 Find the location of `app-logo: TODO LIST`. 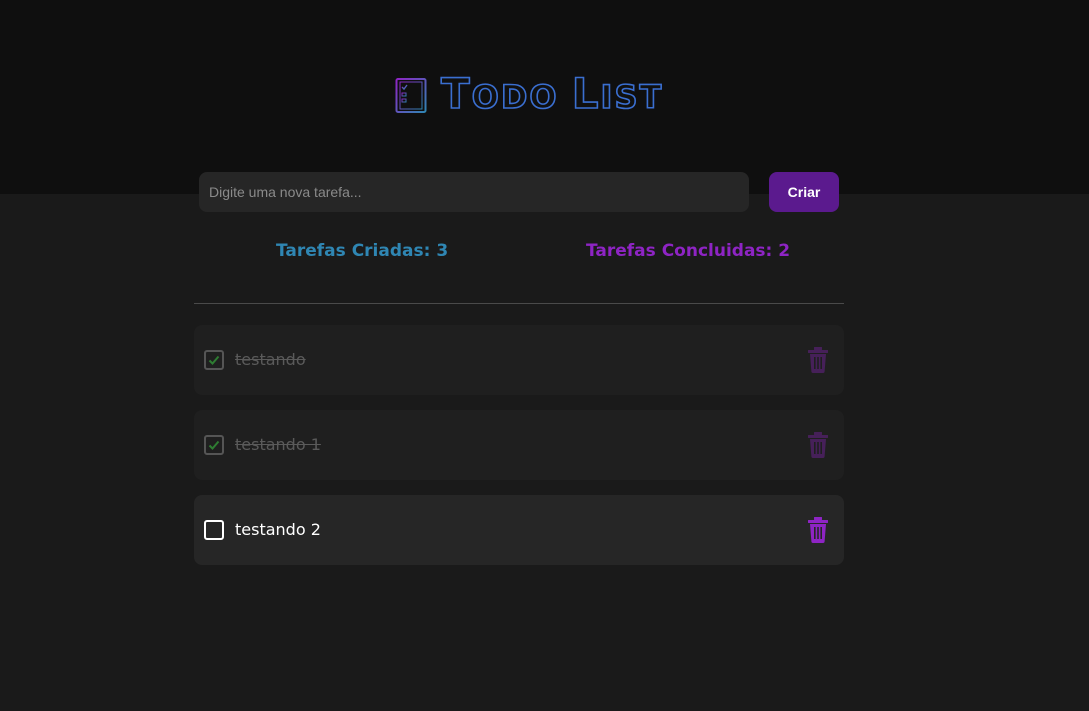

app-logo: TODO LIST is located at coordinates (529, 93).